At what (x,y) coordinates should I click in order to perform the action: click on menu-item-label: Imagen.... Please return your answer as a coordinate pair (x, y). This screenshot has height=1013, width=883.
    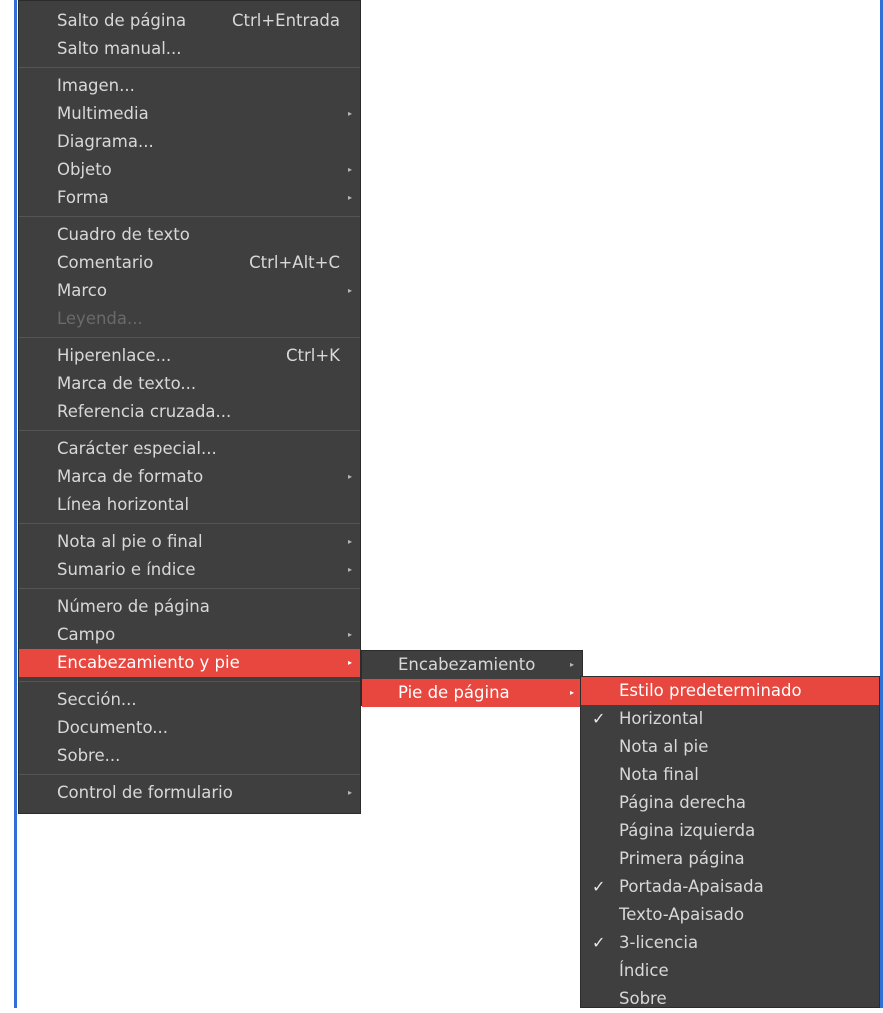
    Looking at the image, I should click on (96, 85).